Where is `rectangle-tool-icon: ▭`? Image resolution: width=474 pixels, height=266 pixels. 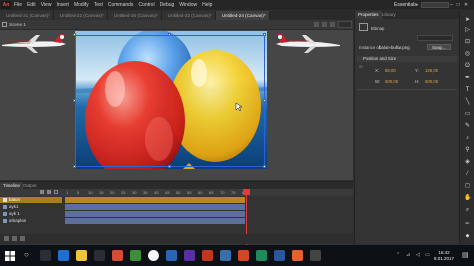 rectangle-tool-icon: ▭ is located at coordinates (467, 114).